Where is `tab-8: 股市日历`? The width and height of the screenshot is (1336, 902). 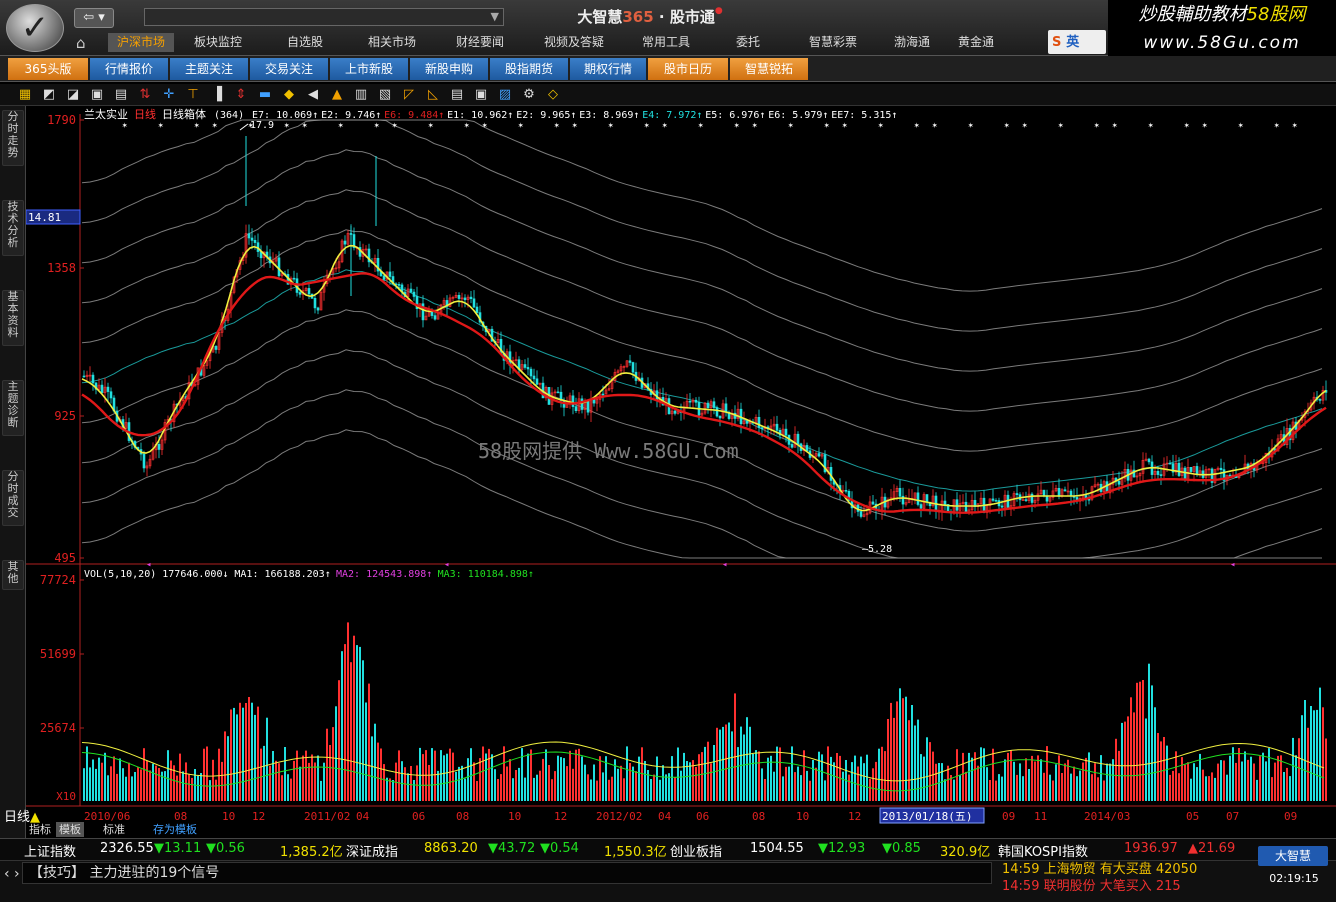 tab-8: 股市日历 is located at coordinates (688, 69).